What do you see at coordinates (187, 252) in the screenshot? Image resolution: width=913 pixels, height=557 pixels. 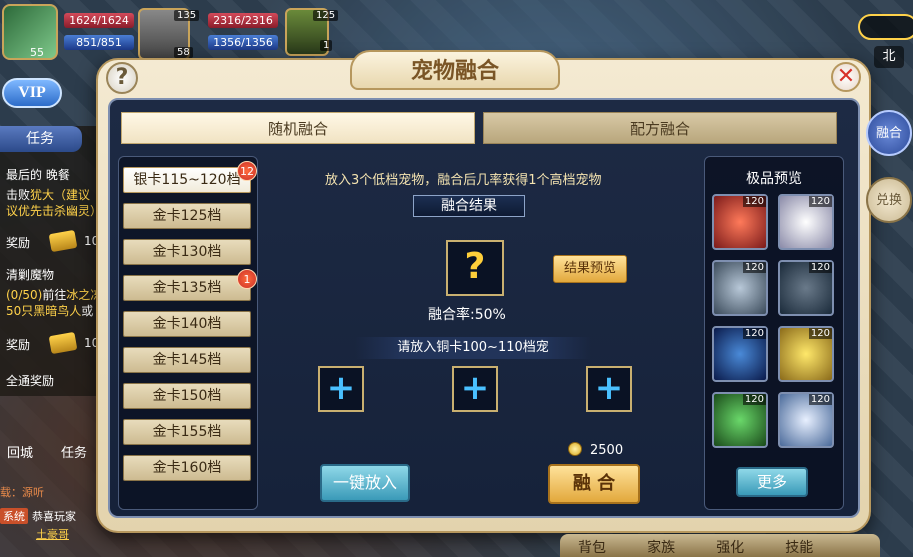 I see `tier-item-3: 金卡130档` at bounding box center [187, 252].